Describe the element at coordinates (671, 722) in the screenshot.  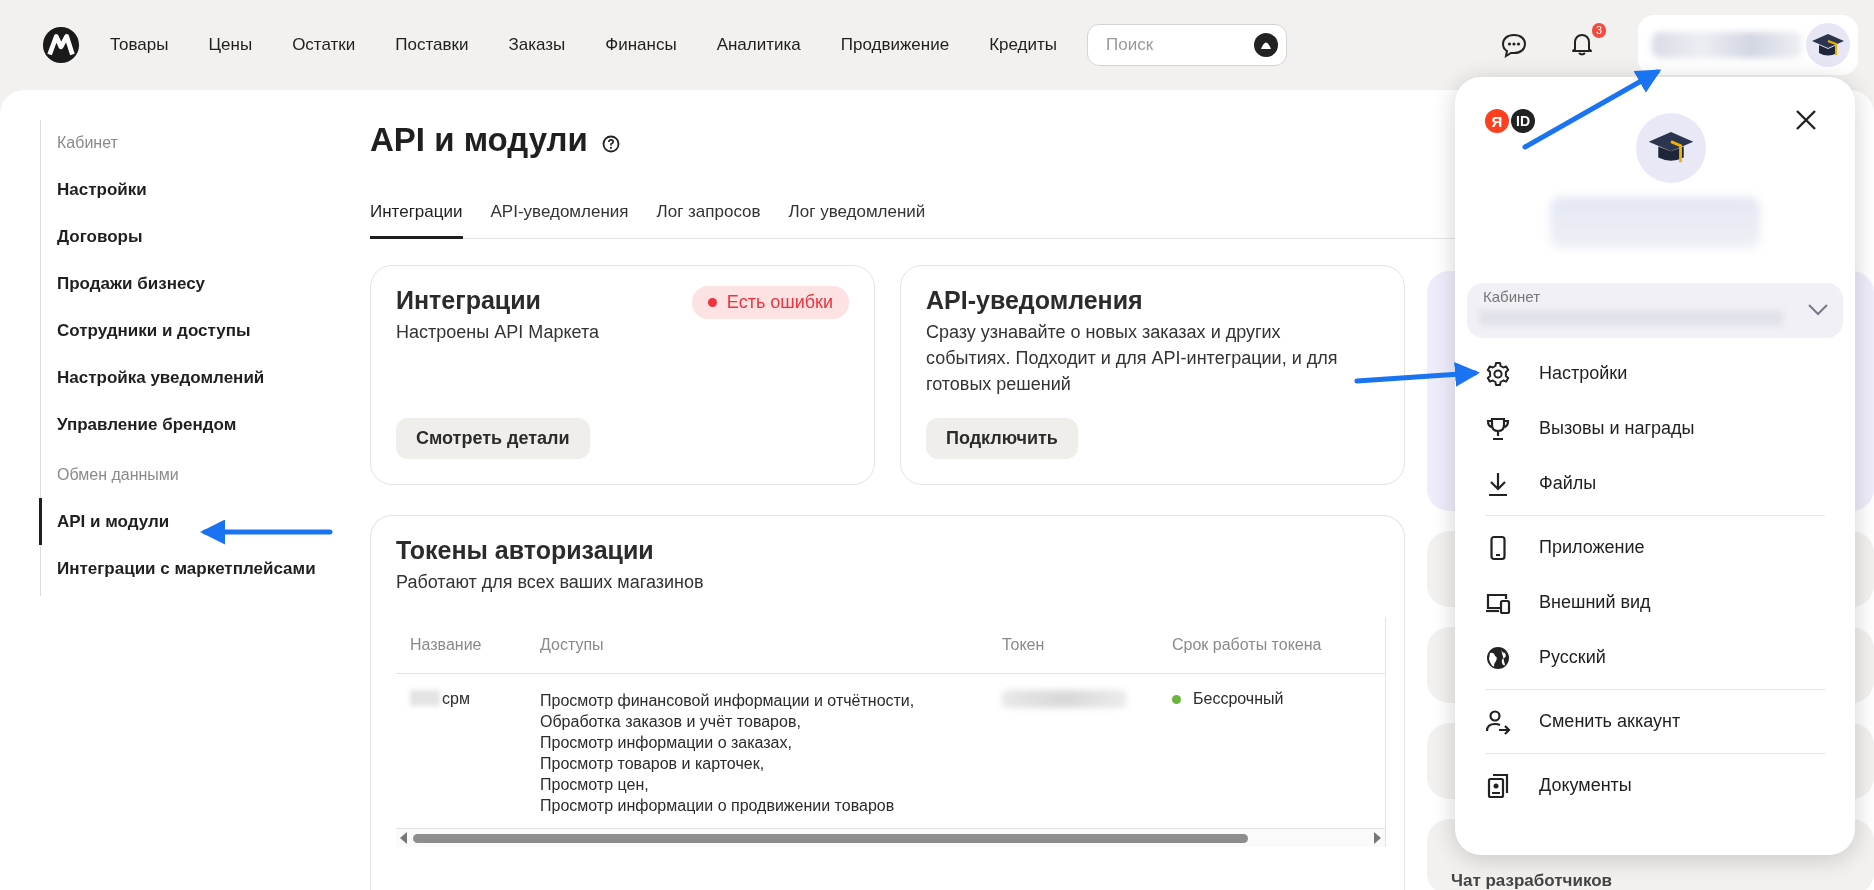
I see `access-item: Обработка заказов и учёт товаров,` at that location.